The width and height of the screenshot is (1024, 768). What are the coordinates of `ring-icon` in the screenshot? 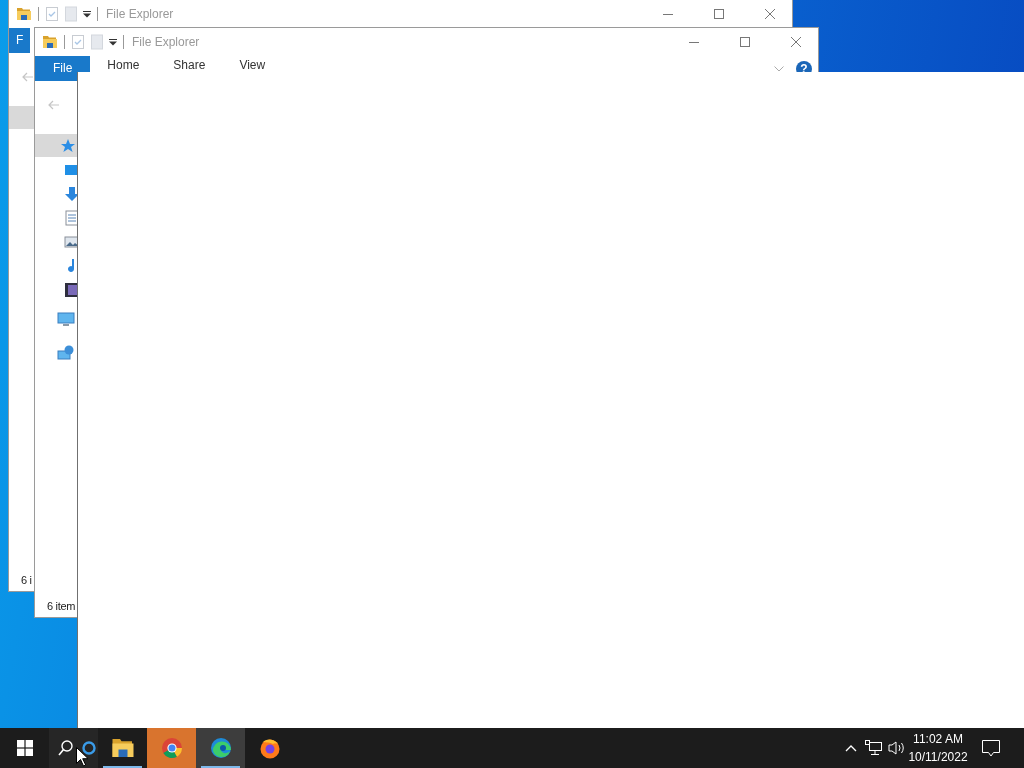 It's located at (89, 748).